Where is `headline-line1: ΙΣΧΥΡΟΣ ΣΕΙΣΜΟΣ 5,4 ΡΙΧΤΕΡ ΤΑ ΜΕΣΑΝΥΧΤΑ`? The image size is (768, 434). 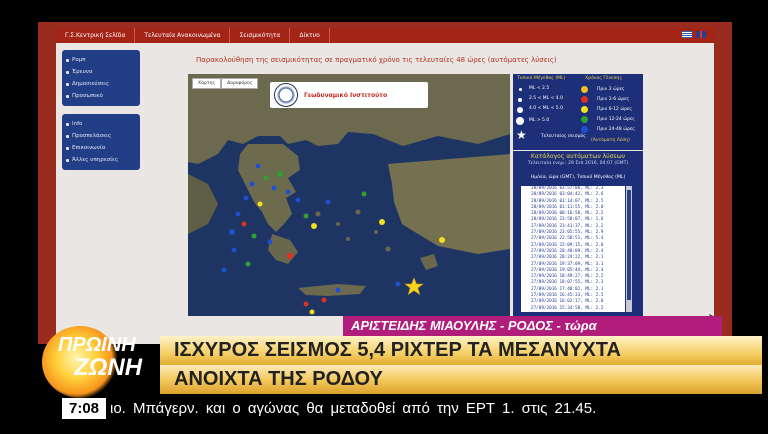
headline-line1: ΙΣΧΥΡΟΣ ΣΕΙΣΜΟΣ 5,4 ΡΙΧΤΕΡ ΤΑ ΜΕΣΑΝΥΧΤΑ is located at coordinates (397, 350).